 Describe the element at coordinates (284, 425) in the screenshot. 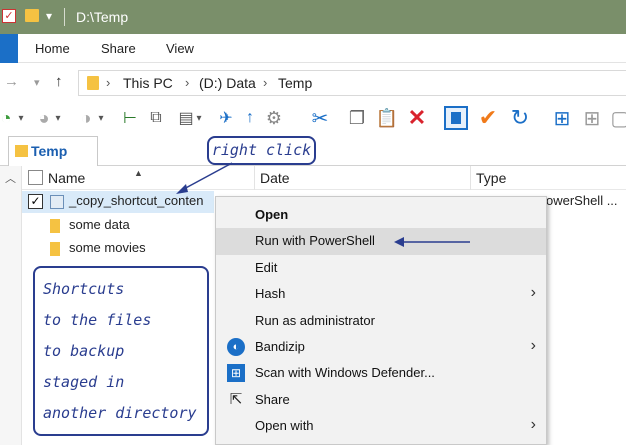

I see `menu-item-label: Open with` at that location.